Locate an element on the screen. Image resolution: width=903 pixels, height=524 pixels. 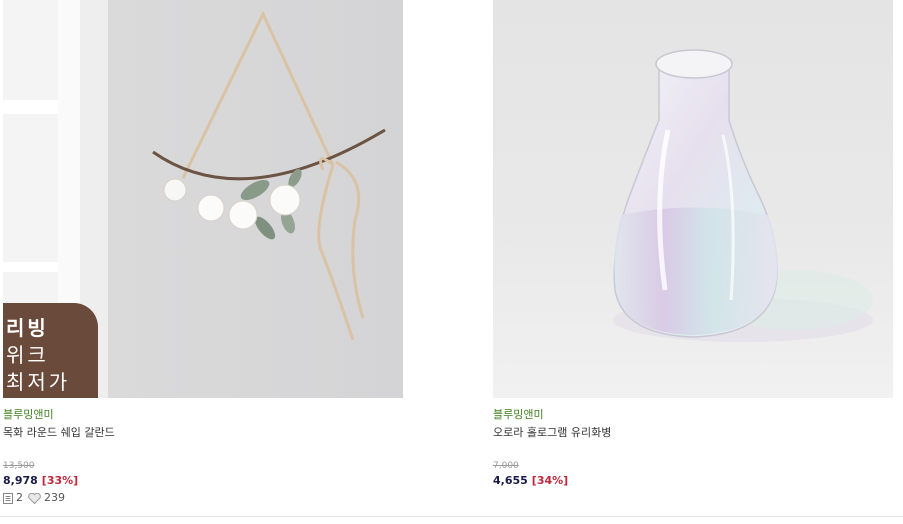
discount-rate: [34%] is located at coordinates (550, 480).